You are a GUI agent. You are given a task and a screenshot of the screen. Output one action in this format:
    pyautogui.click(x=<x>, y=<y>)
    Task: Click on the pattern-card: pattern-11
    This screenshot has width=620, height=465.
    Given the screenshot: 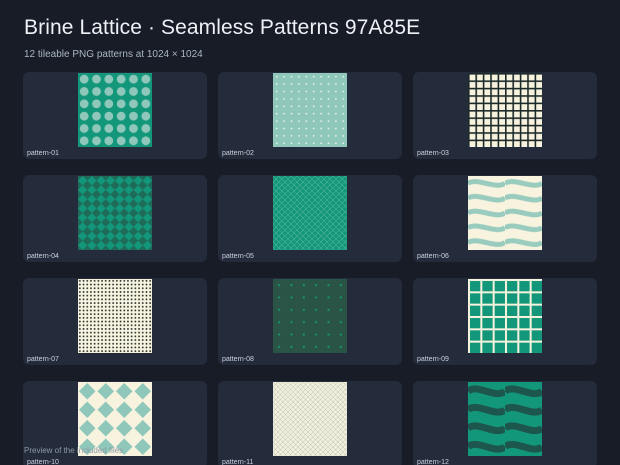 What is the action you would take?
    pyautogui.click(x=310, y=423)
    